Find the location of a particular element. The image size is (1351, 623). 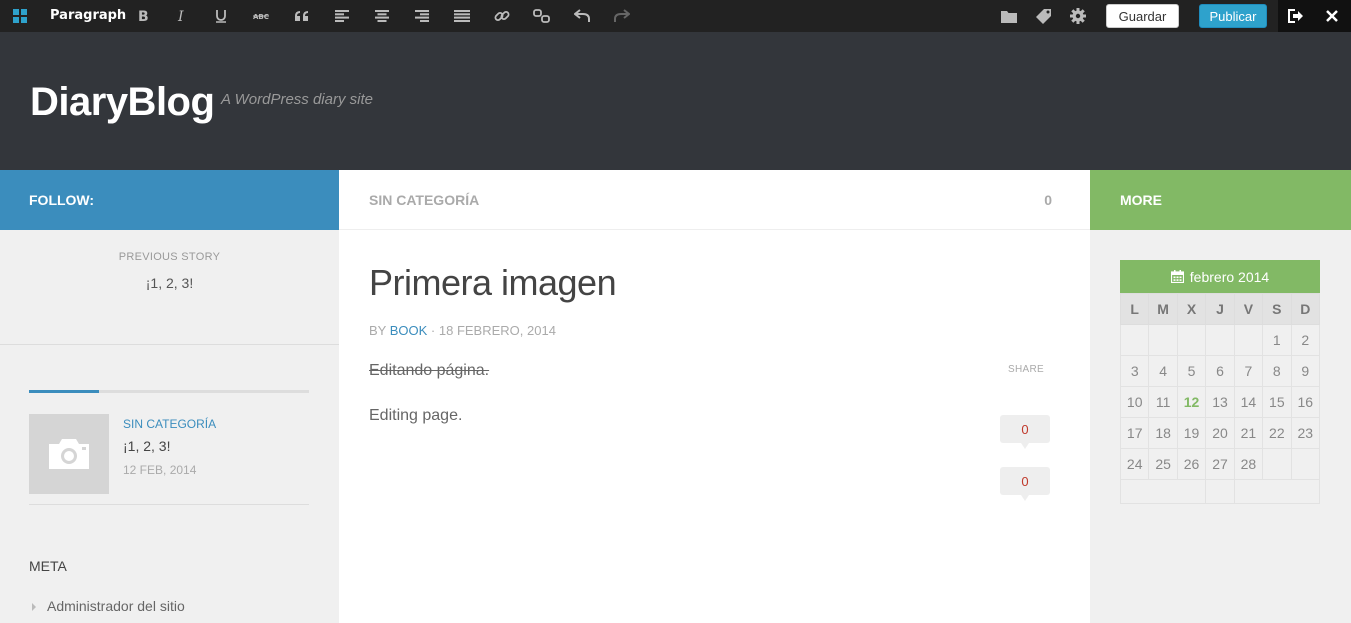

calendar-day: 12 is located at coordinates (1191, 402).